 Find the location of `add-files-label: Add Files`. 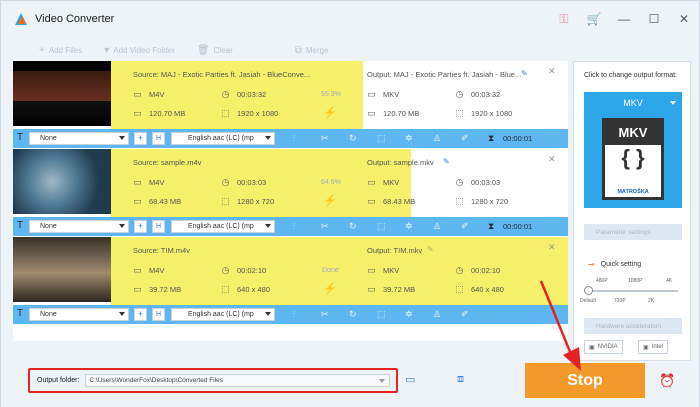

add-files-label: Add Files is located at coordinates (65, 50).